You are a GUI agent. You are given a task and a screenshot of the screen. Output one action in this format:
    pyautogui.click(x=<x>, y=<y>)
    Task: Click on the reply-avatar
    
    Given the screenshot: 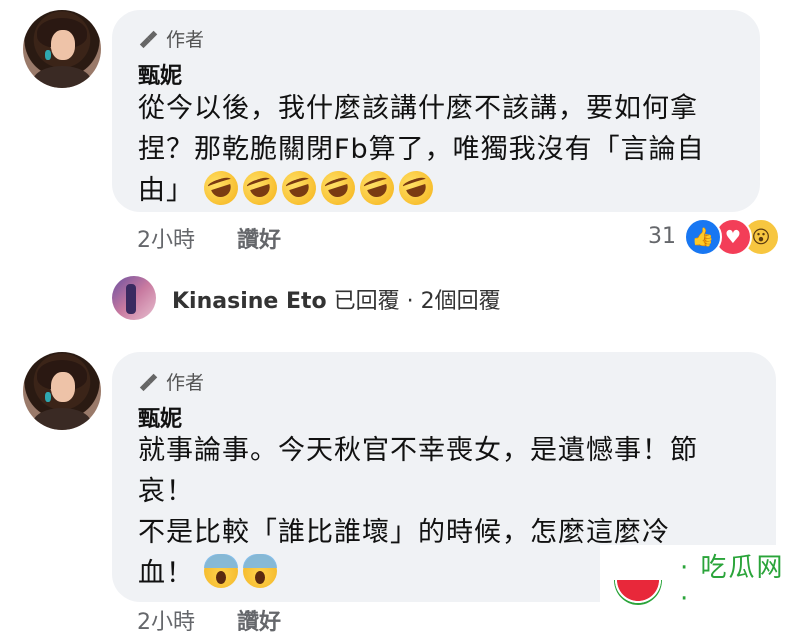 What is the action you would take?
    pyautogui.click(x=134, y=298)
    